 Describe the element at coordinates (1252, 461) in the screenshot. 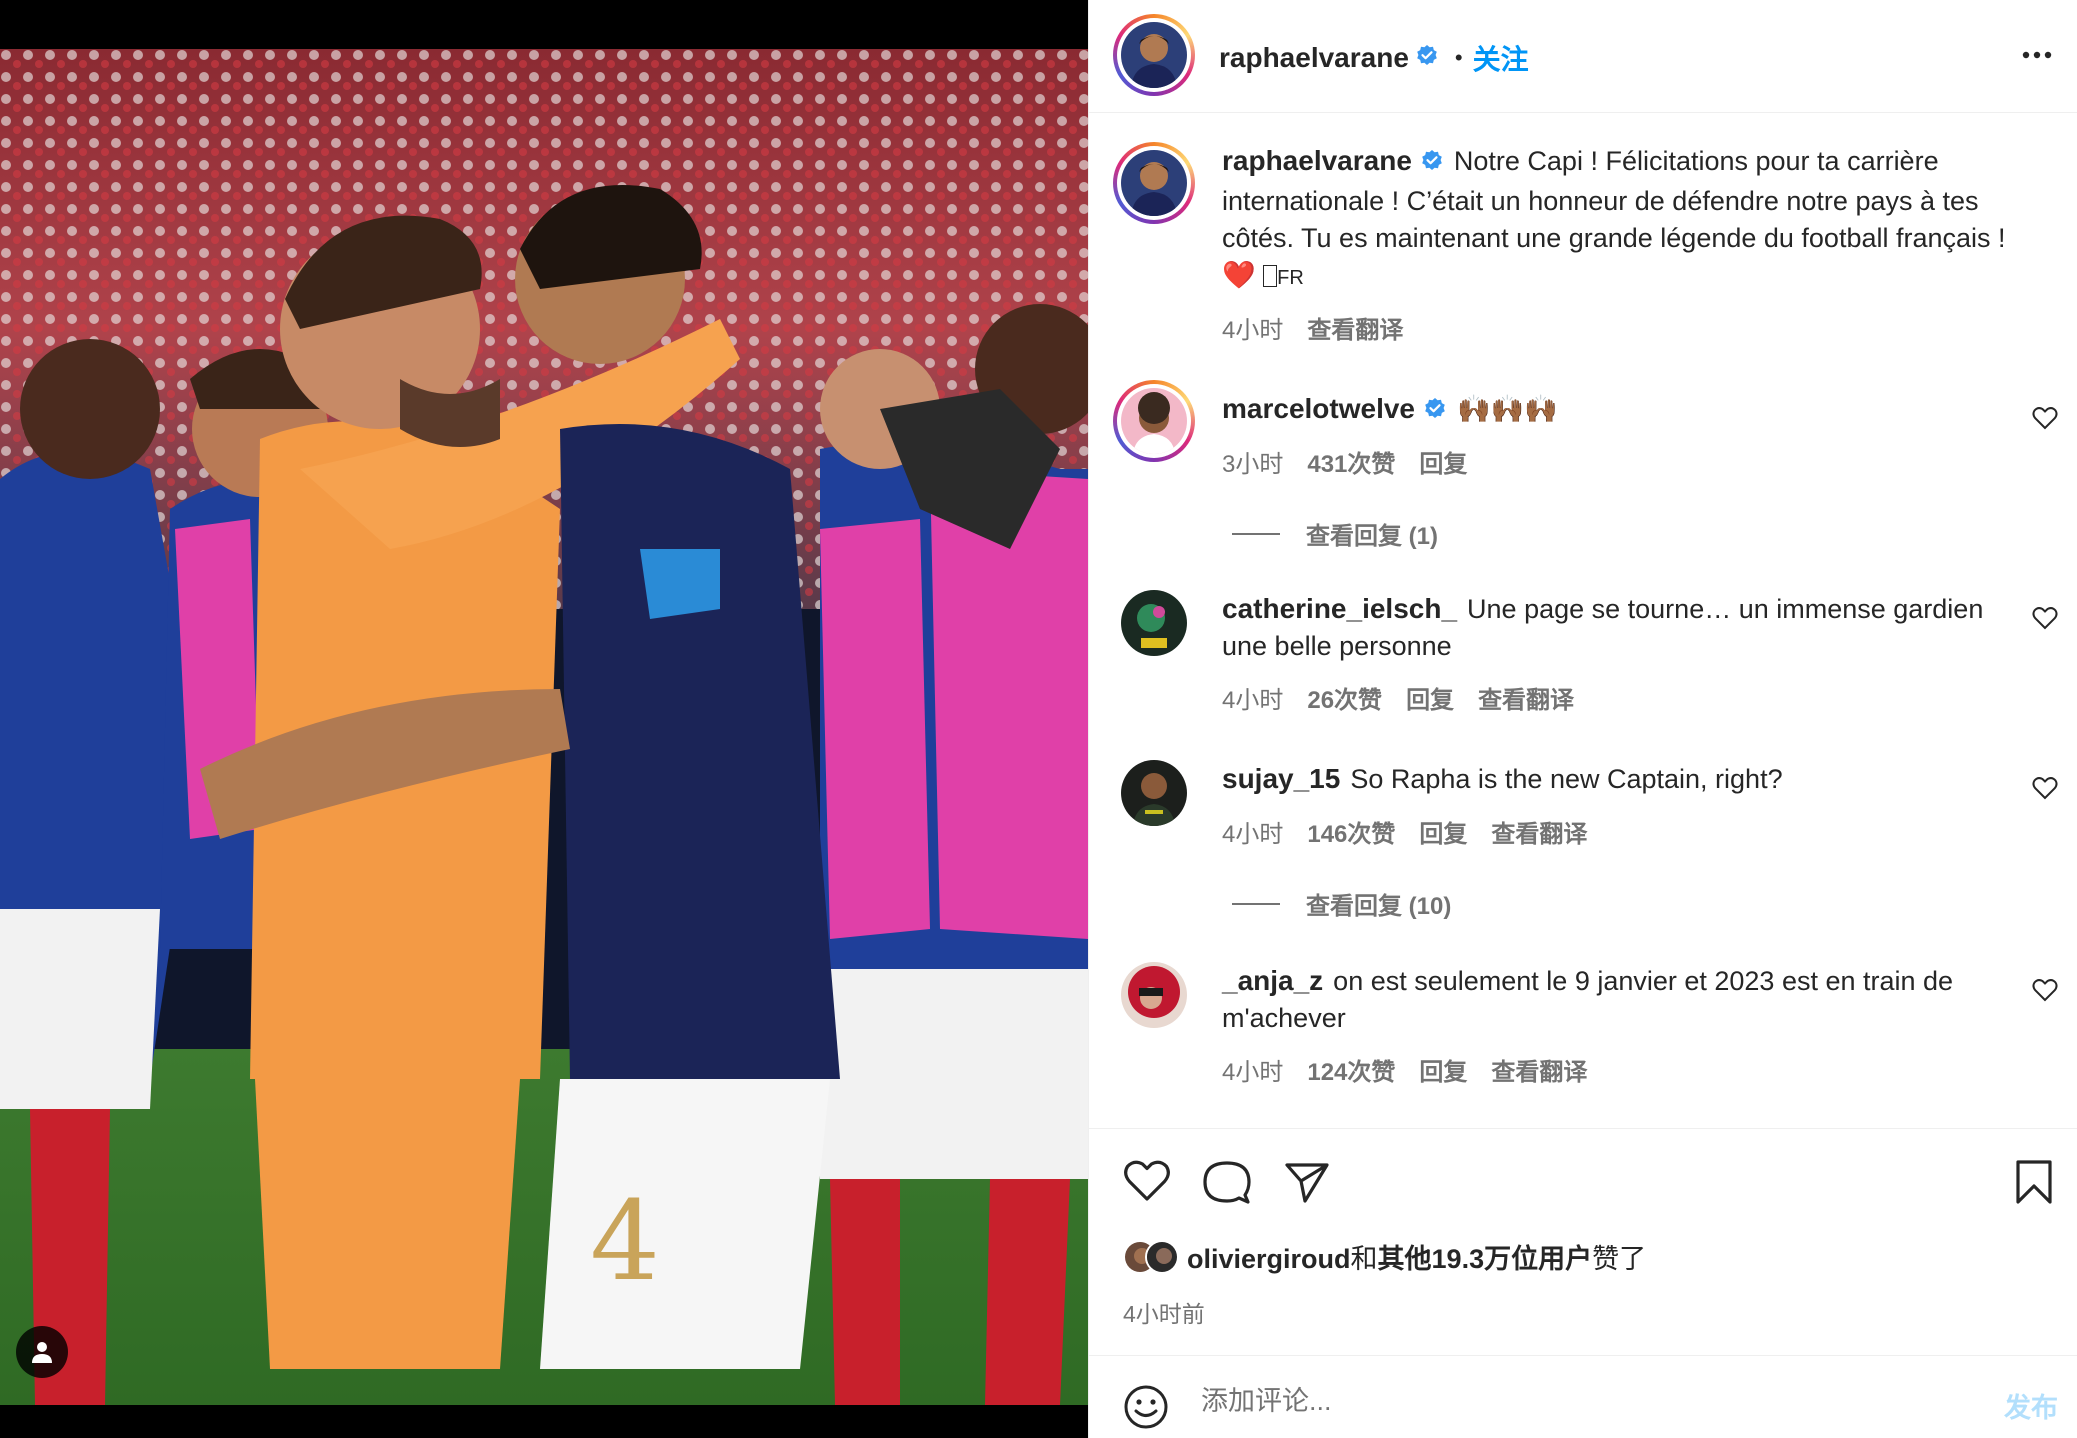

I see `comment-time: 3小时` at that location.